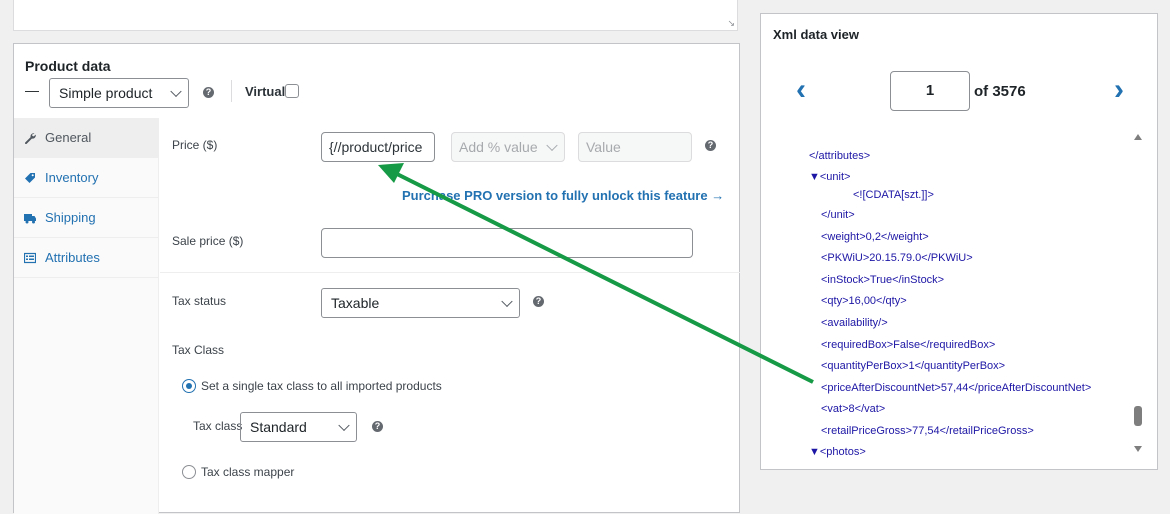 The width and height of the screenshot is (1170, 514). I want to click on xml-tag: <vat>8</vat>, so click(853, 409).